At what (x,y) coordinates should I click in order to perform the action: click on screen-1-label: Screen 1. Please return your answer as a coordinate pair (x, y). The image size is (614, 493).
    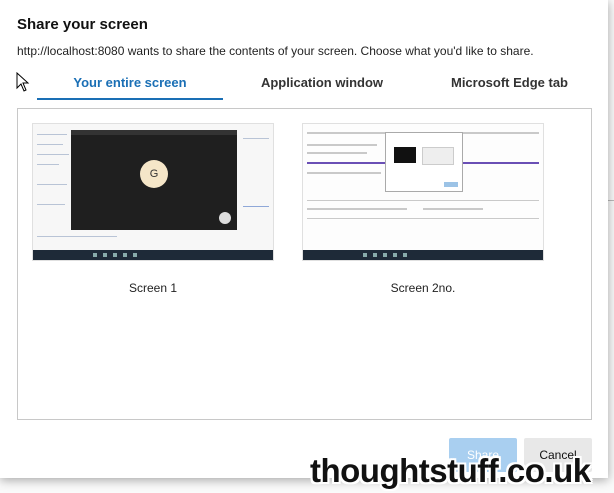
    Looking at the image, I should click on (153, 288).